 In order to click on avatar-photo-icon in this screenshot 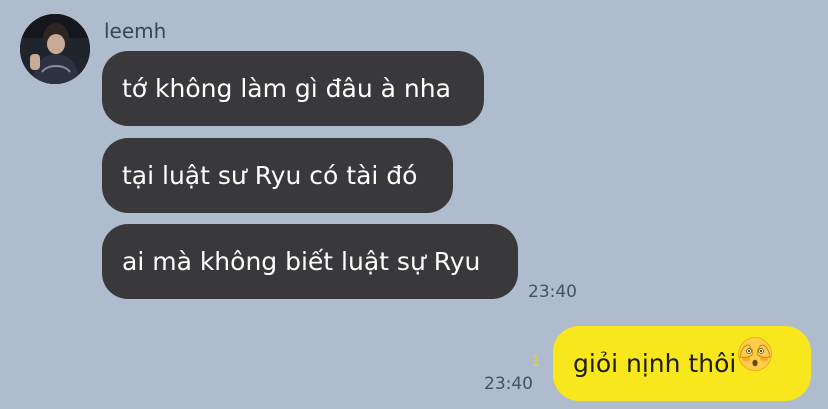, I will do `click(55, 49)`.